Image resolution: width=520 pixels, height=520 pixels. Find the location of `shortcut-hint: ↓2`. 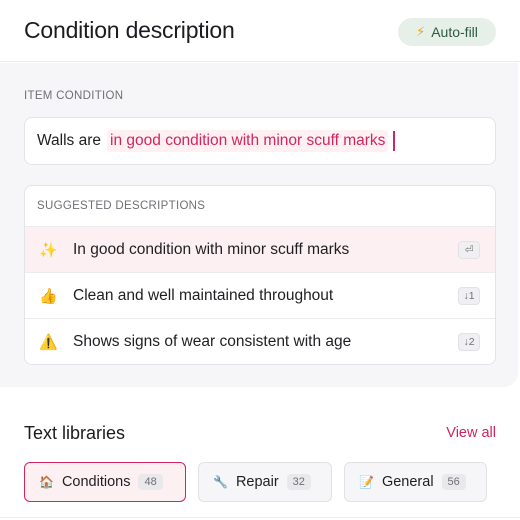

shortcut-hint: ↓2 is located at coordinates (469, 342).